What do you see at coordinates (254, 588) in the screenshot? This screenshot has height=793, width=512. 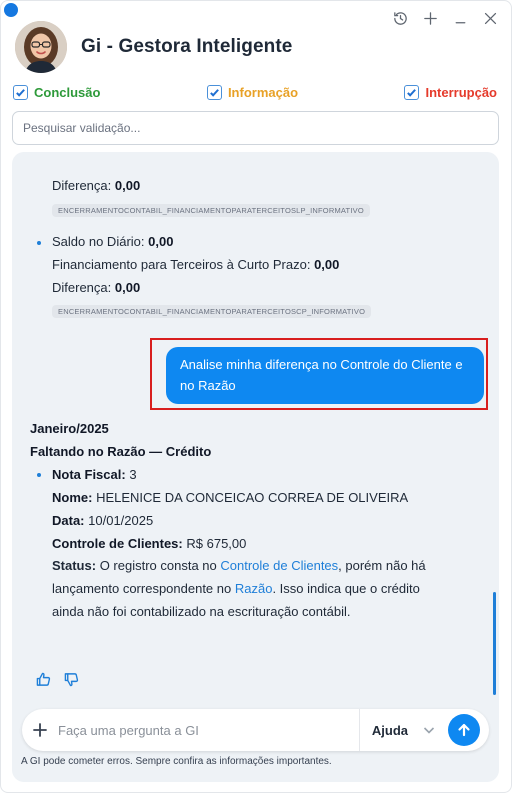 I see `link-razao: Razão` at bounding box center [254, 588].